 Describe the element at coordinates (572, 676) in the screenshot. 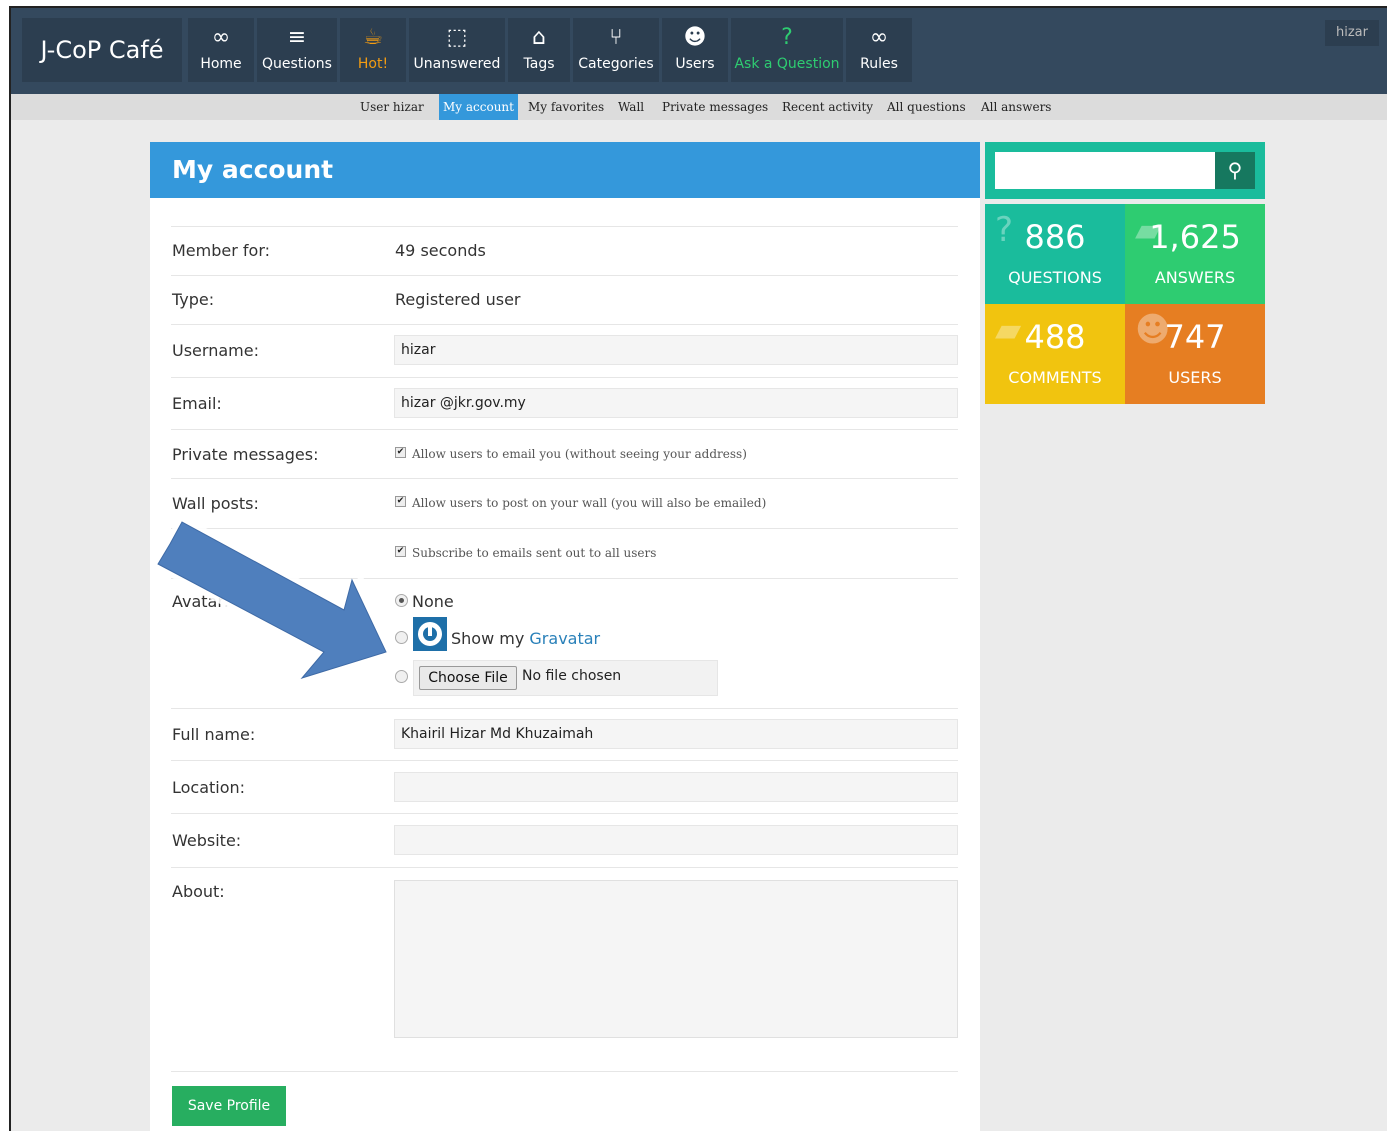

I see `file-status: No file chosen` at that location.